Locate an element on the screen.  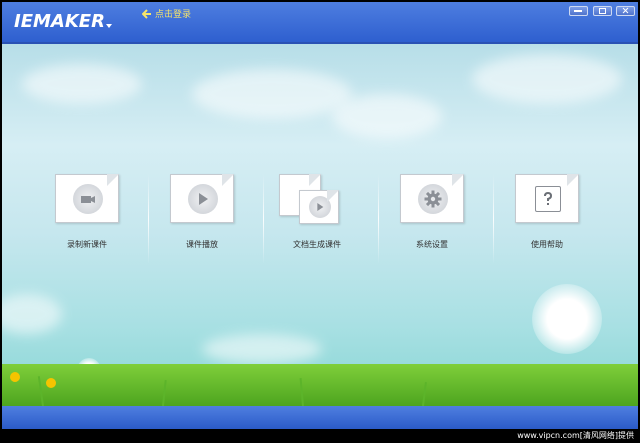
title-bar: IEMAKER 点击登录 is located at coordinates (320, 23).